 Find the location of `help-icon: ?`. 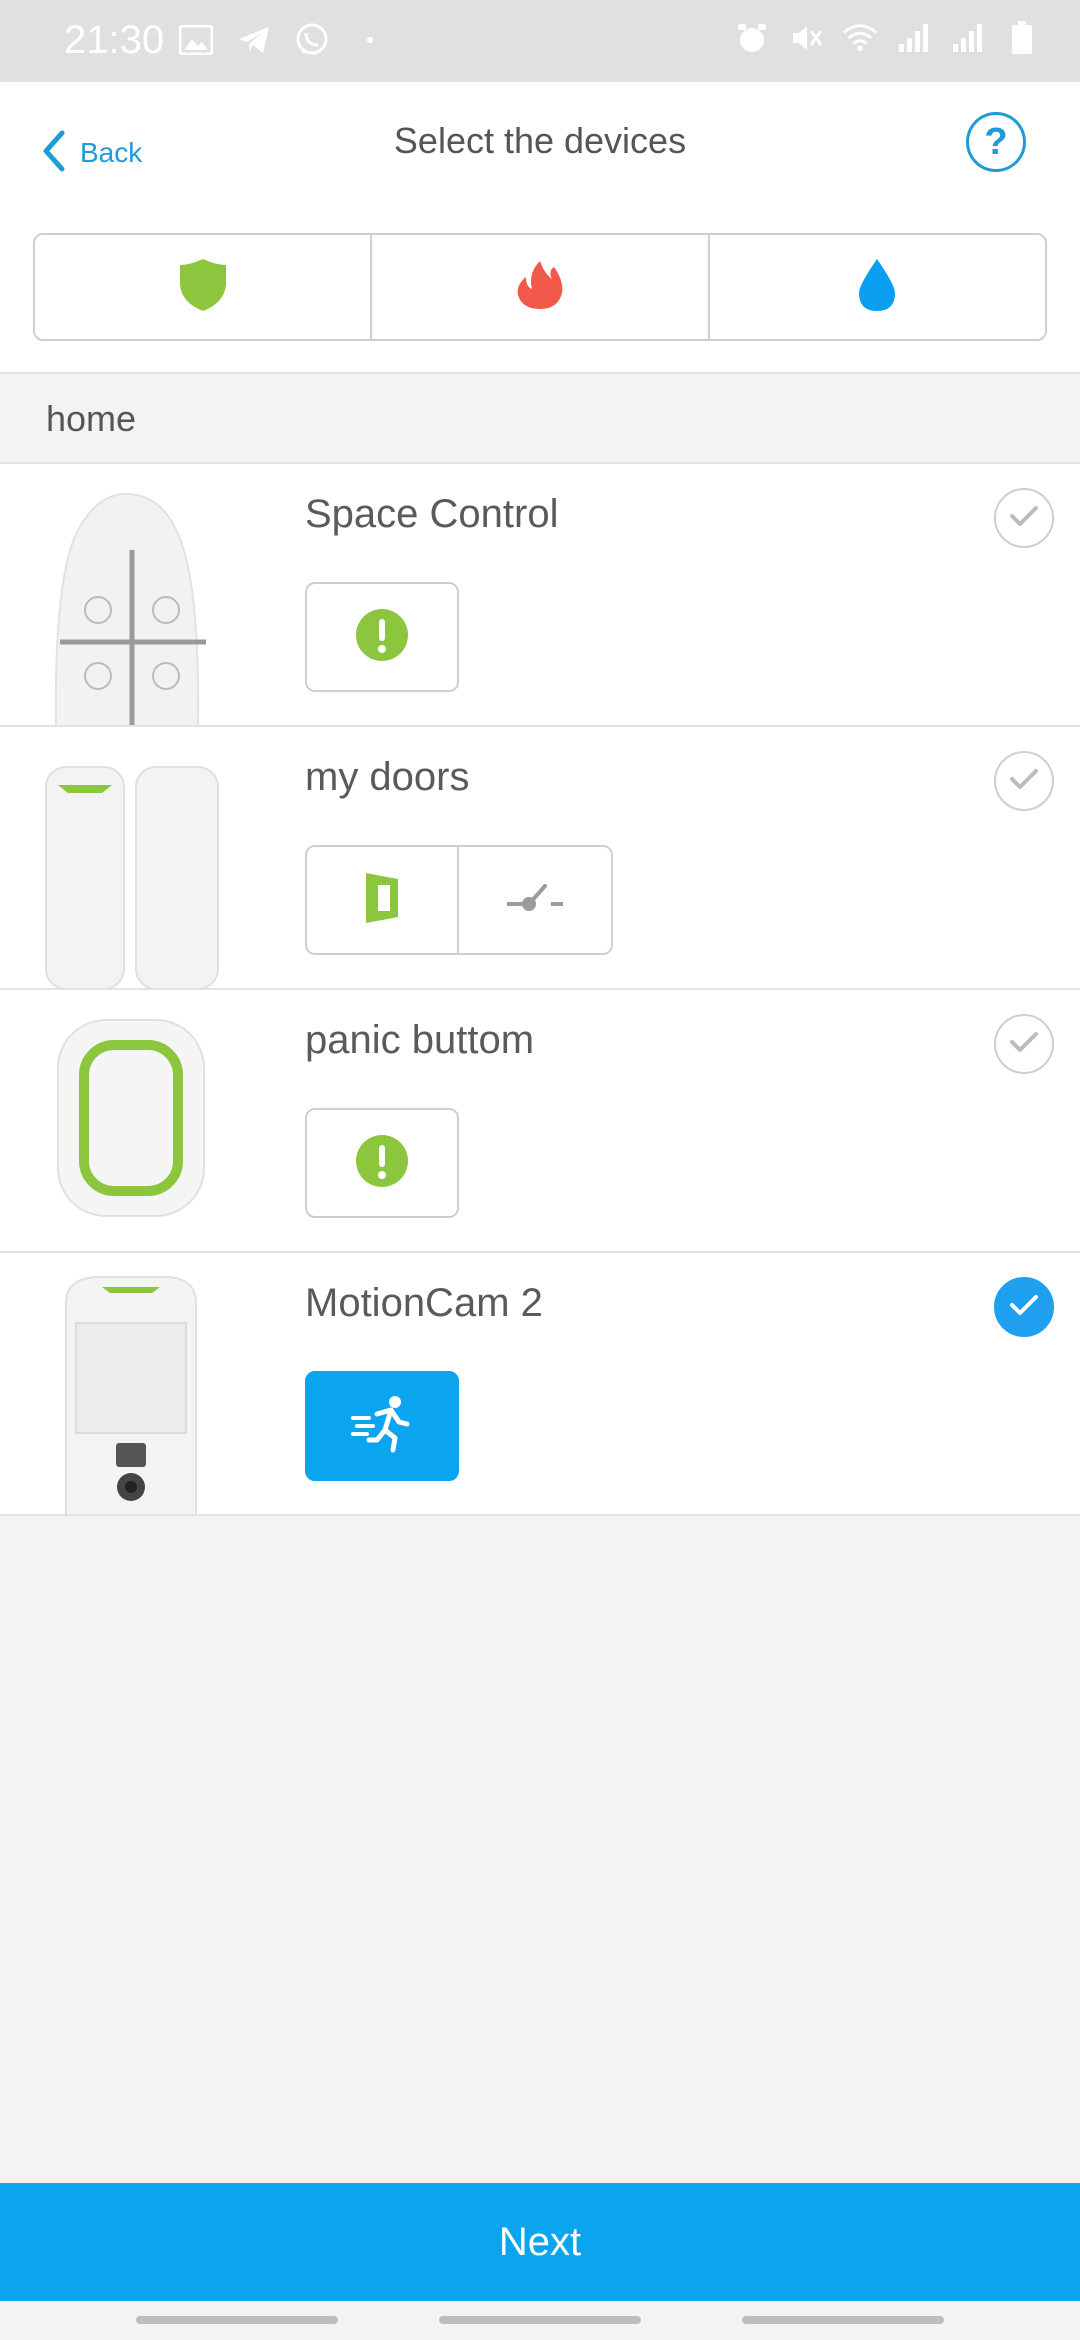

help-icon: ? is located at coordinates (996, 141).